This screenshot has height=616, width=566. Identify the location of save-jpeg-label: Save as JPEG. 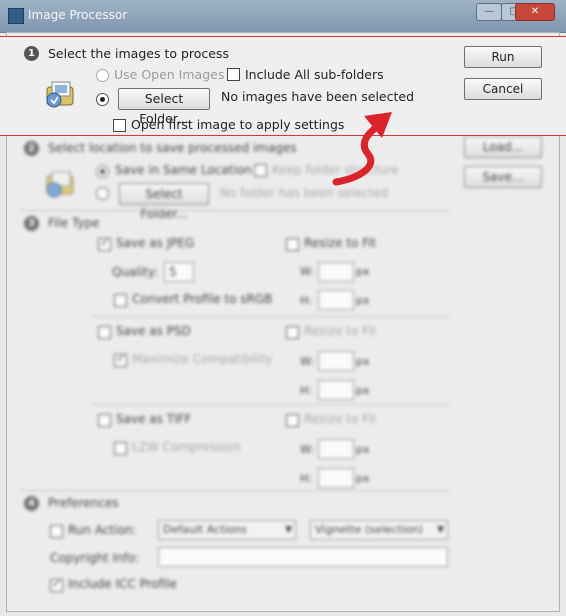
(155, 243).